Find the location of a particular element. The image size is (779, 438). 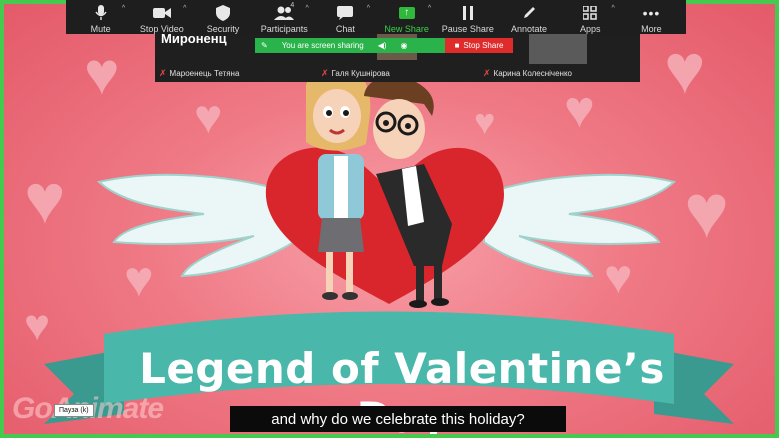

apps-button: Apps ^ is located at coordinates (590, 17).